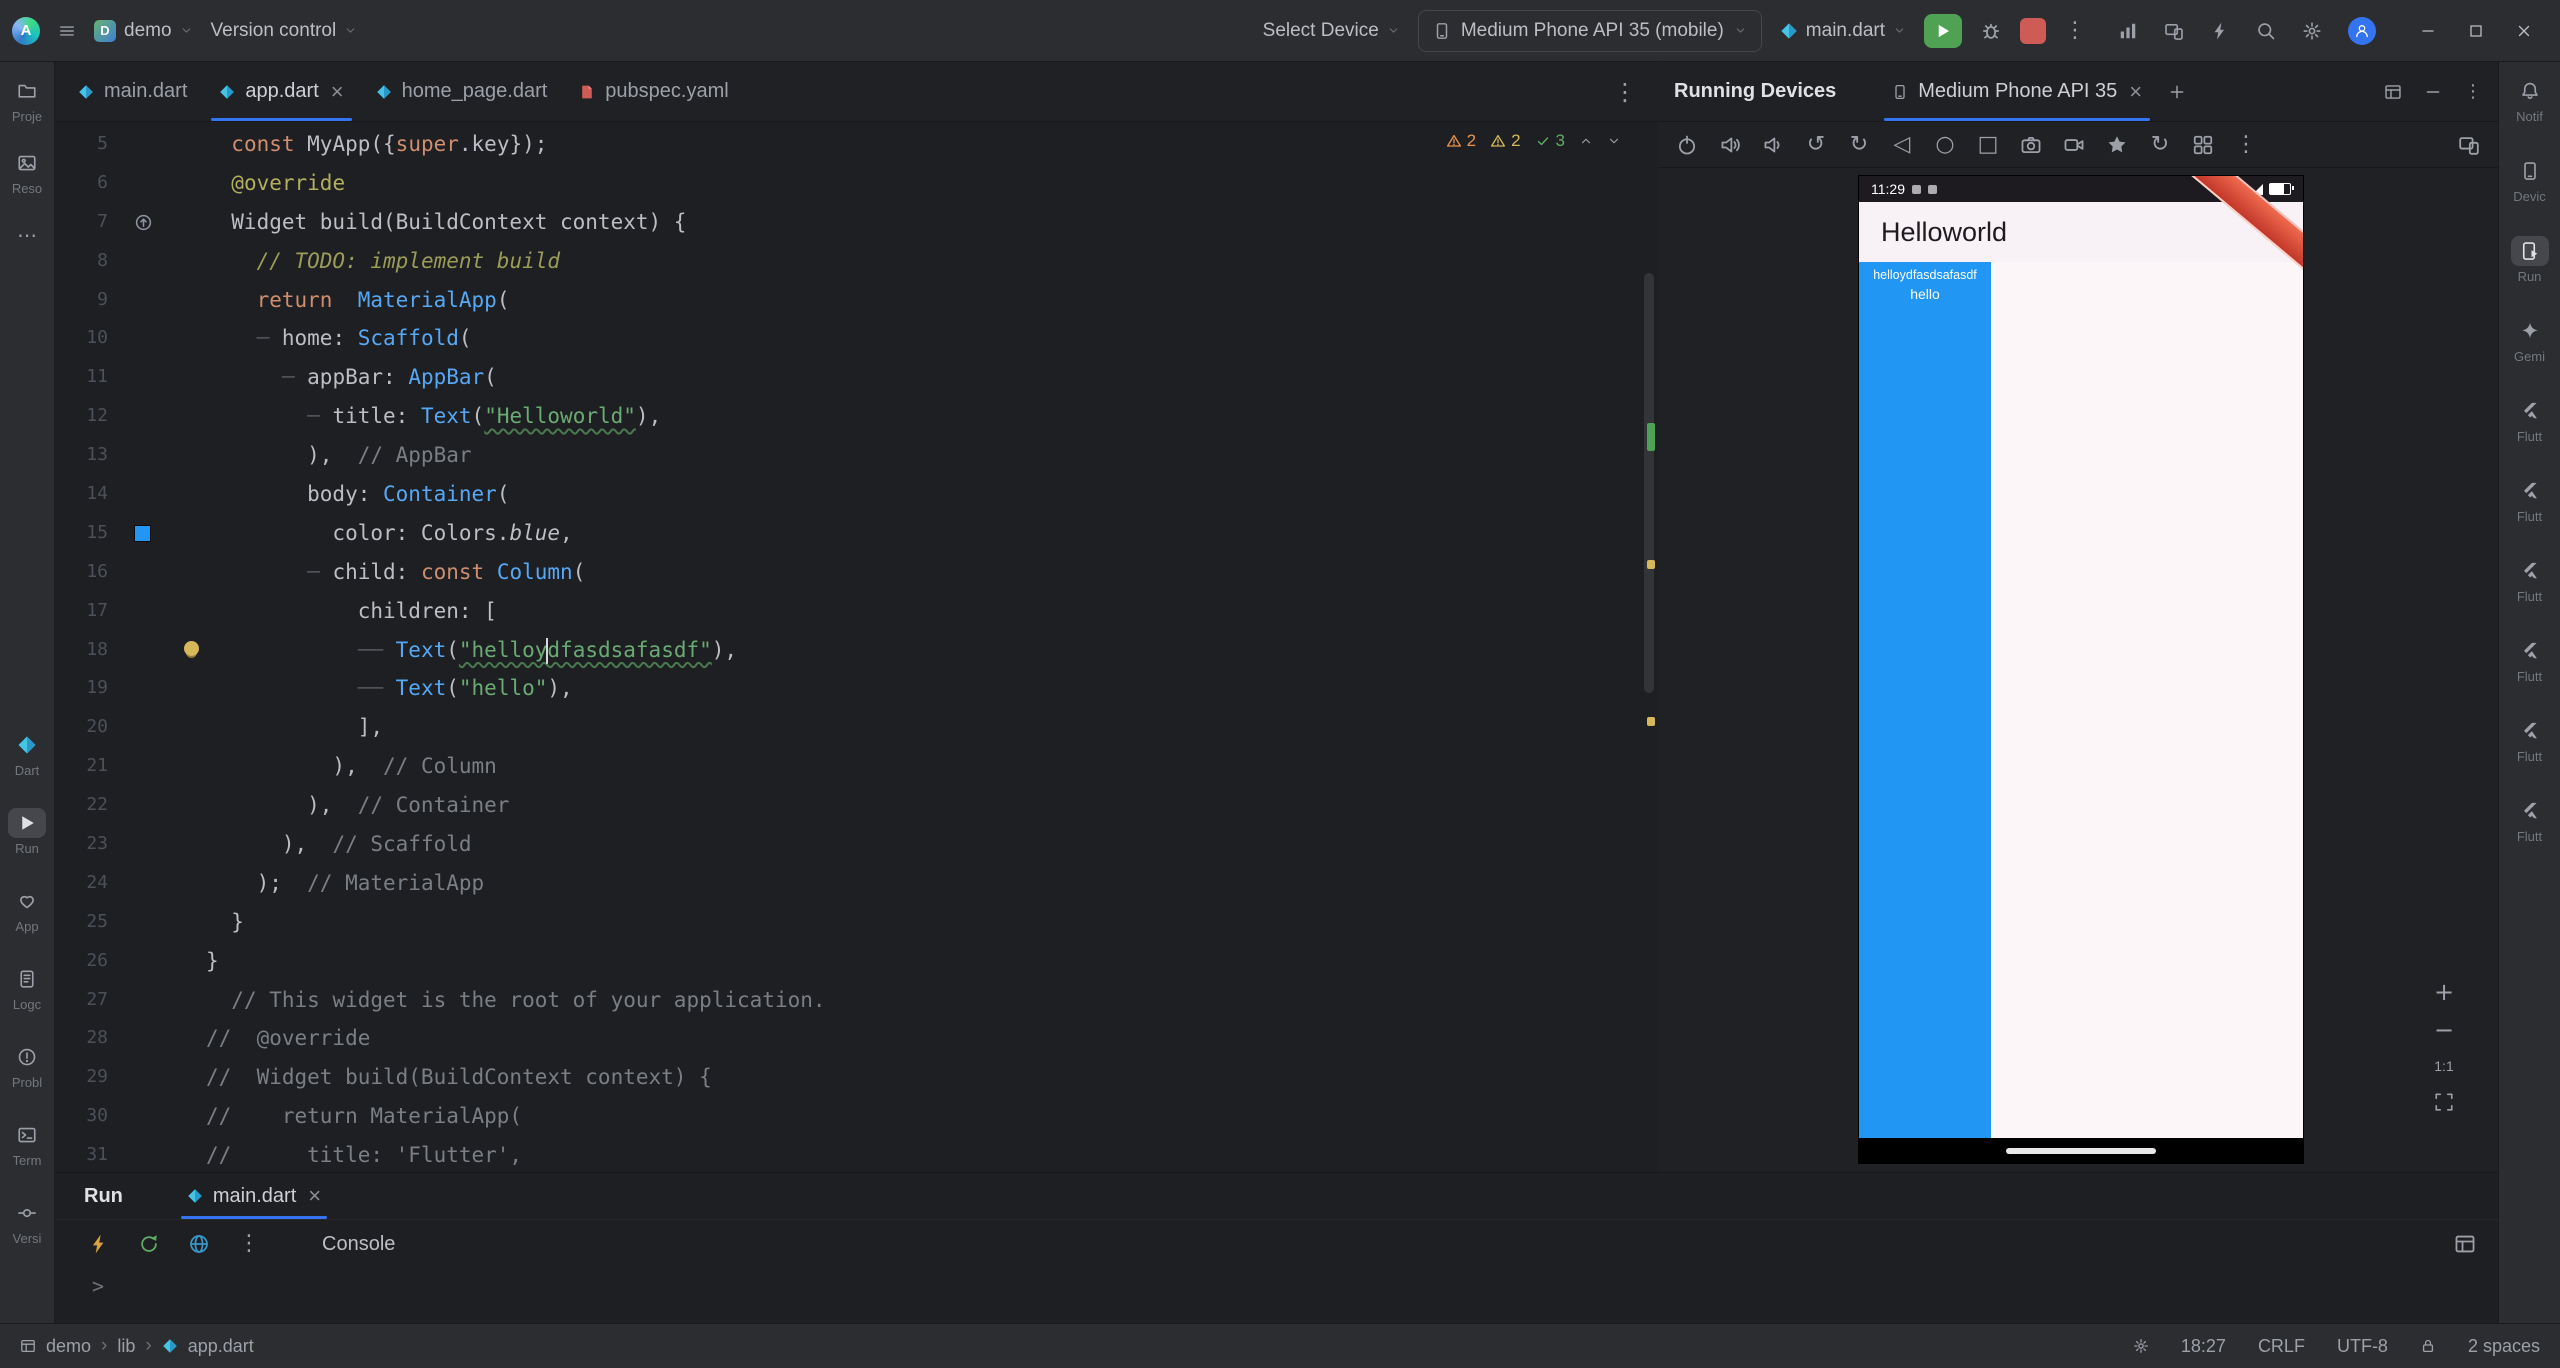 This screenshot has height=1368, width=2560. What do you see at coordinates (1859, 144) in the screenshot?
I see `rotate-right-icon: ↻` at bounding box center [1859, 144].